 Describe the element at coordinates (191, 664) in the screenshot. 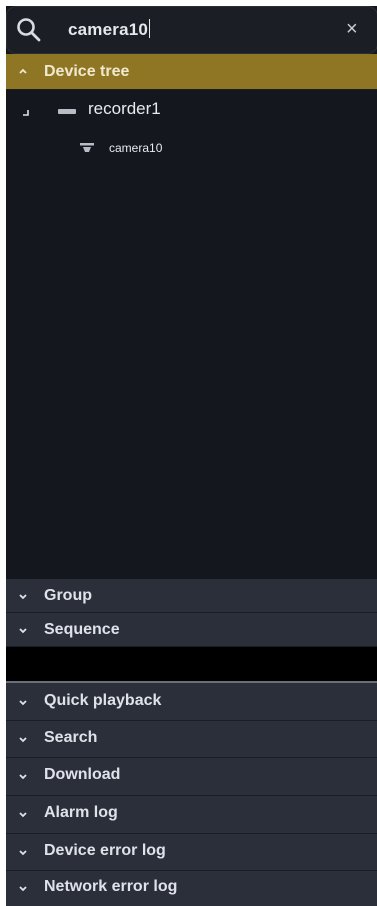

I see `empty-area` at that location.